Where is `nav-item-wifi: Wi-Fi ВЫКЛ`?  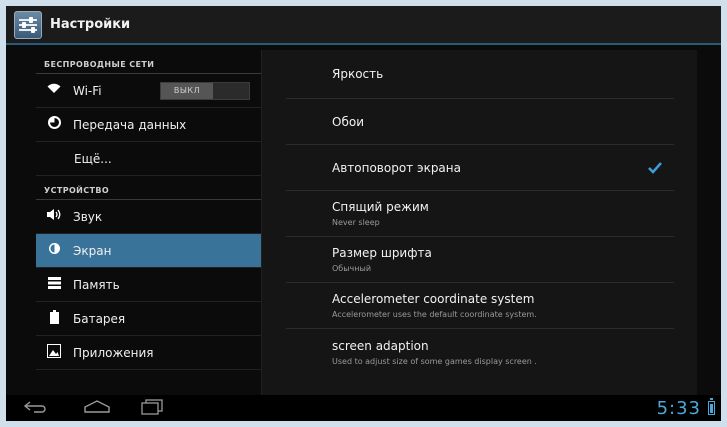 nav-item-wifi: Wi-Fi ВЫКЛ is located at coordinates (149, 91).